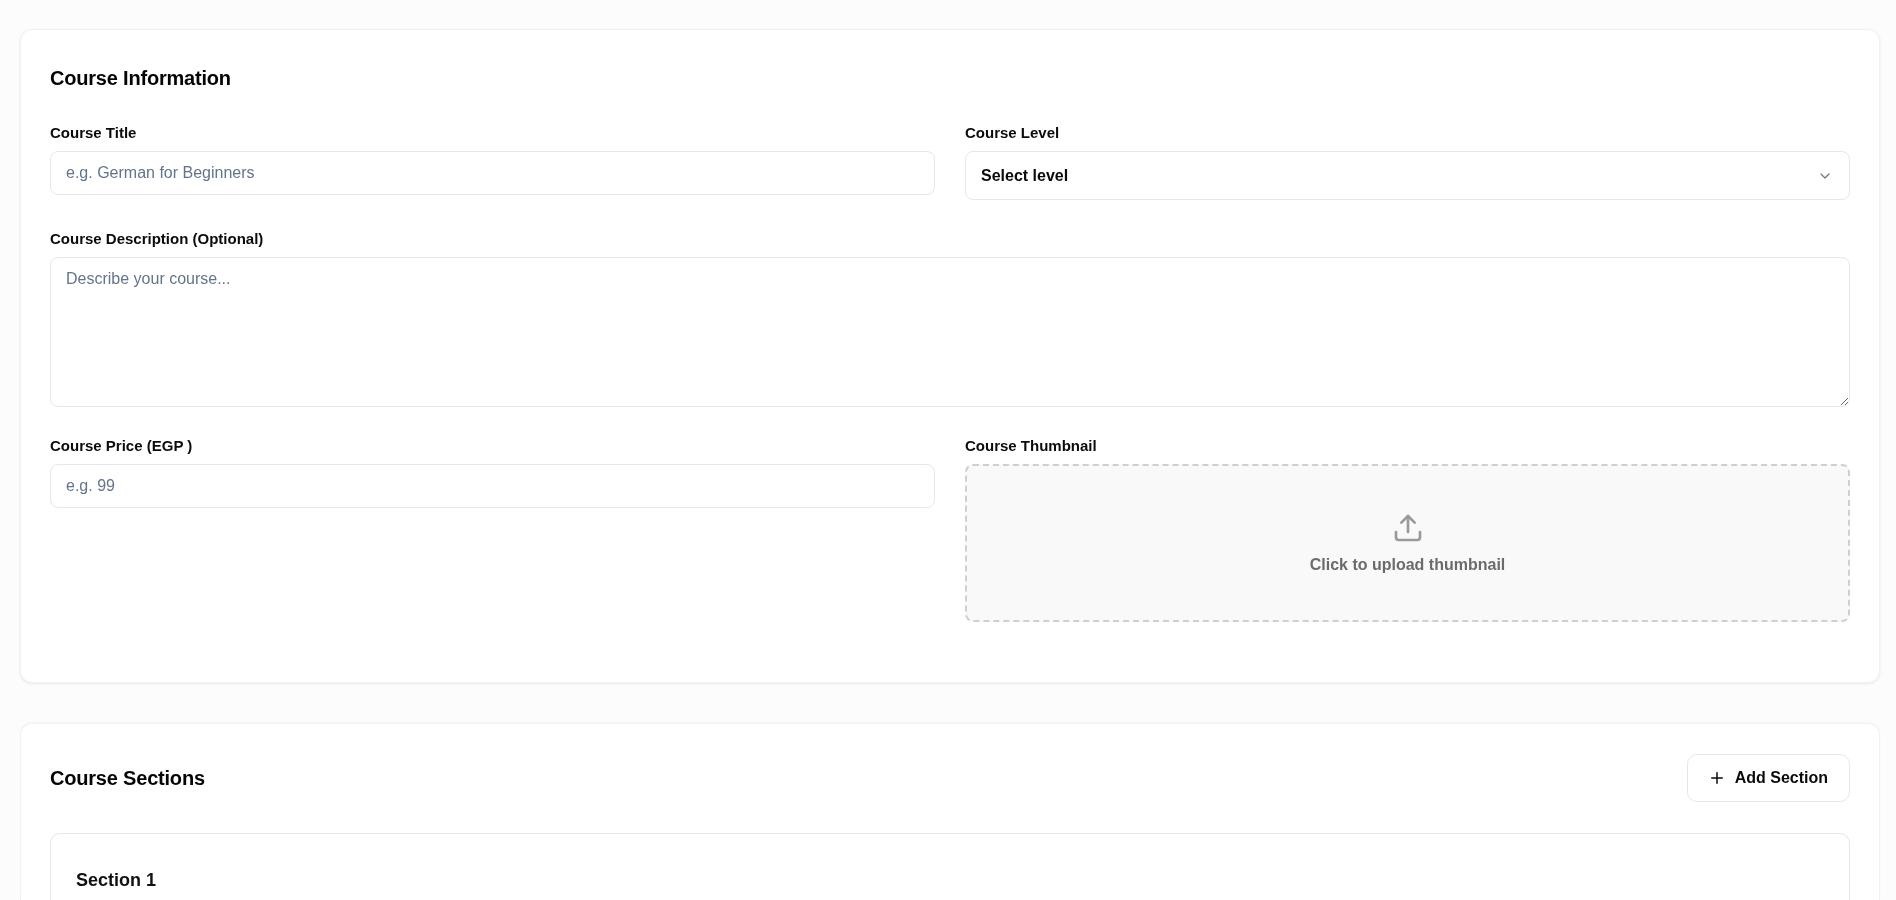 The image size is (1896, 900). I want to click on input-field: e.g. German for Beginners, so click(492, 173).